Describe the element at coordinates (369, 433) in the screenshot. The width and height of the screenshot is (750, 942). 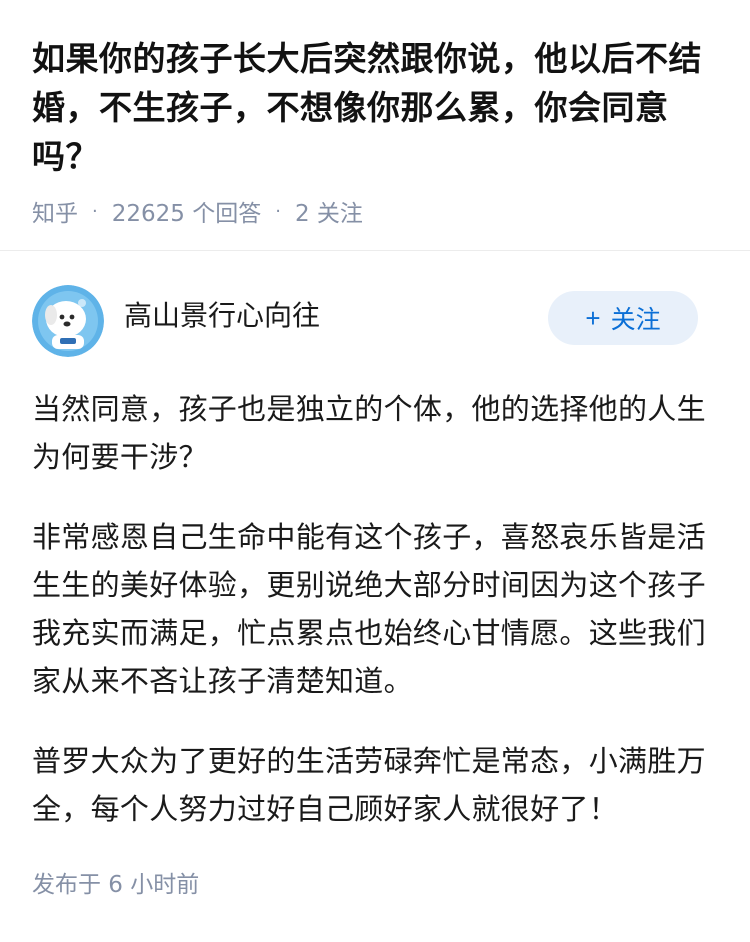
I see `answer-paragraph: 当然同意，孩子也是独立的个体，他的选择他的人生为何要干涉？` at that location.